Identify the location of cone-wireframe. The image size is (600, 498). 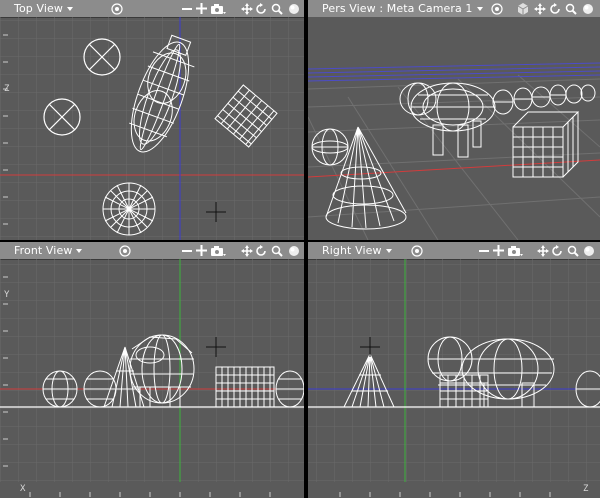
(129, 209).